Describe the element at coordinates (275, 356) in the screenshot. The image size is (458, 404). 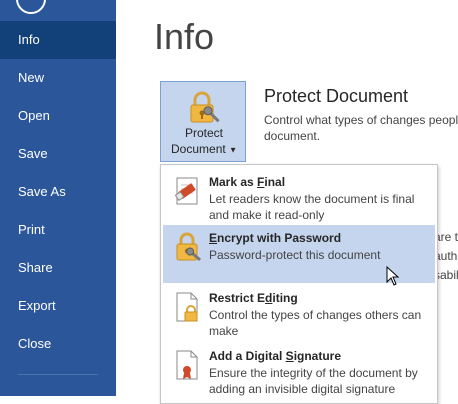
I see `menu-item-title: Add a Digital Signature` at that location.